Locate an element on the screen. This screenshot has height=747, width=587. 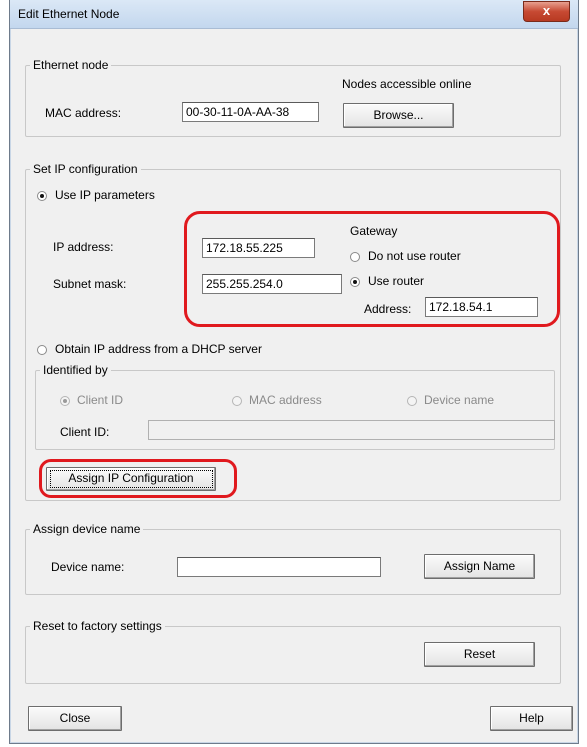
use-ip-parameters-label: Use IP parameters is located at coordinates (105, 195).